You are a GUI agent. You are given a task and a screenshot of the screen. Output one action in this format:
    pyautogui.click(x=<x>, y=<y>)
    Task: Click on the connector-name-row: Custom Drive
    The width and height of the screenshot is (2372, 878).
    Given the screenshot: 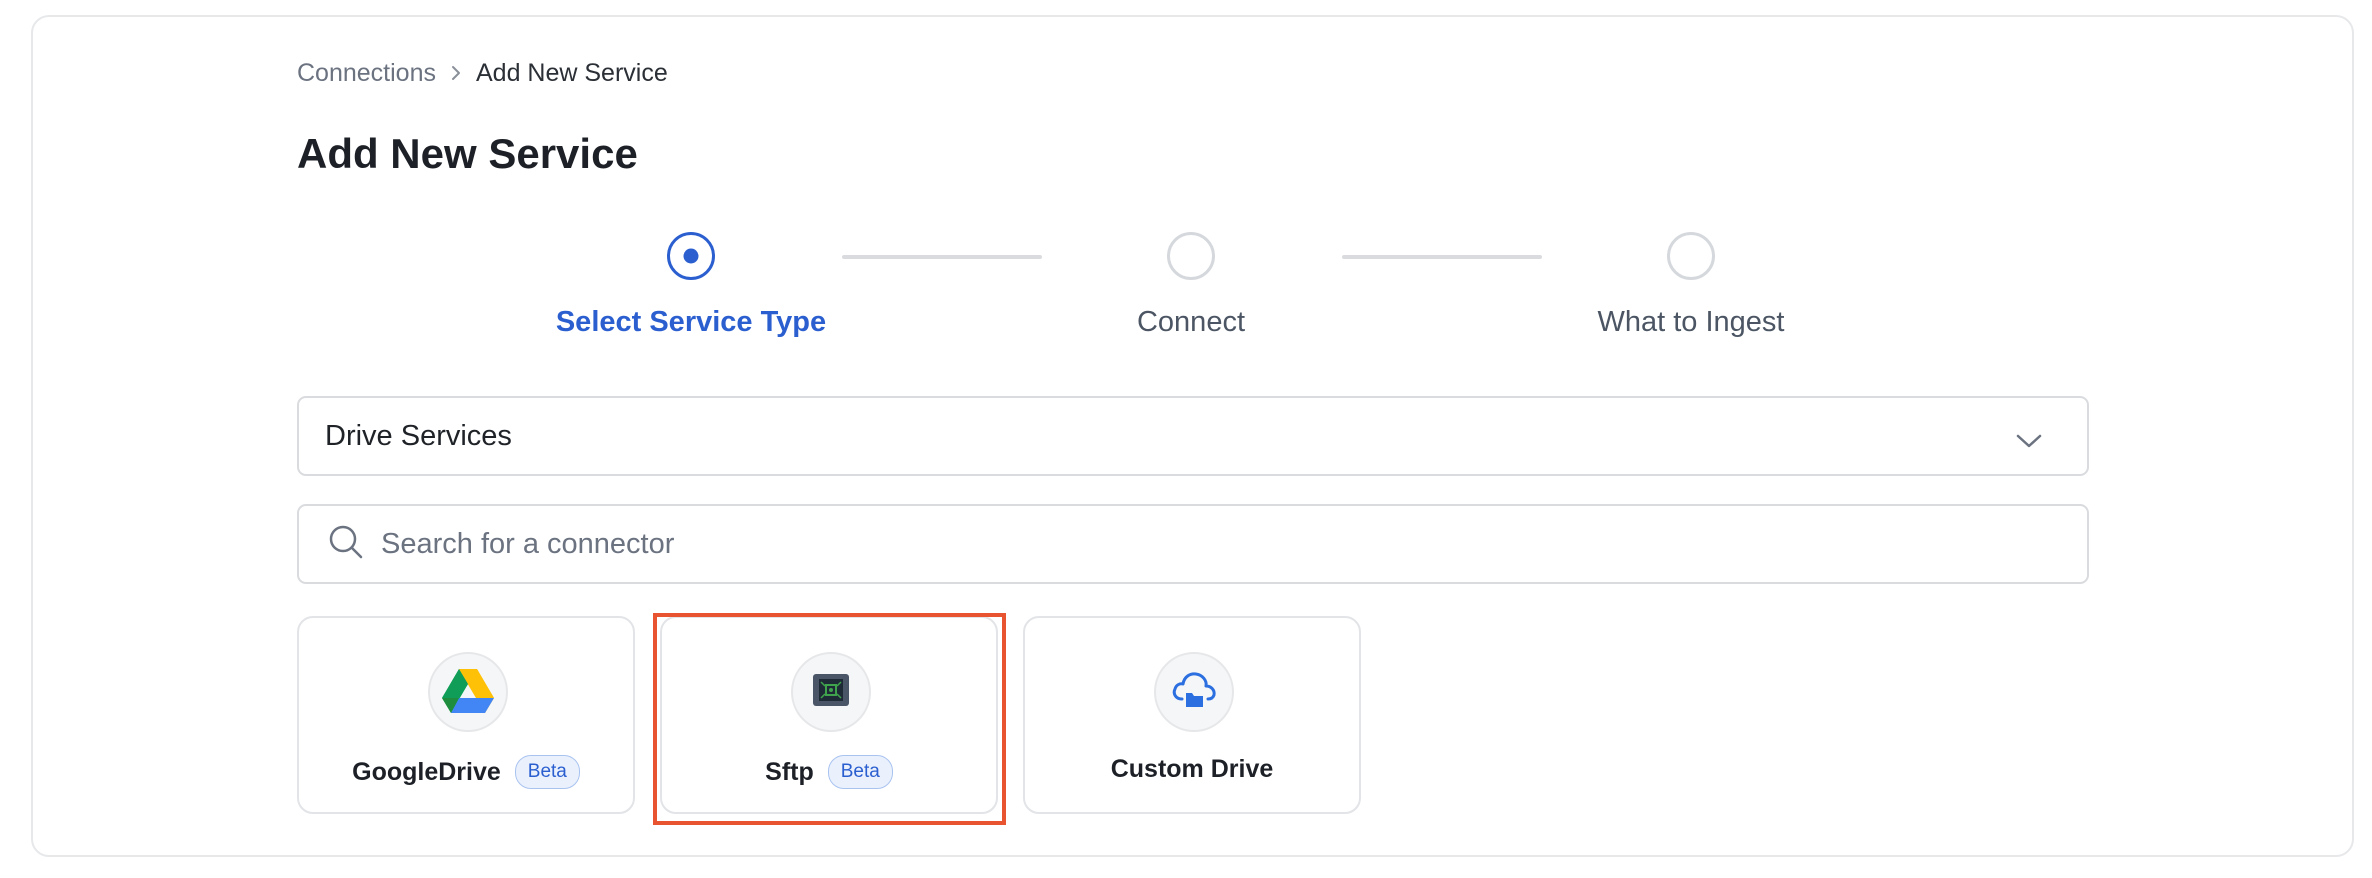 What is the action you would take?
    pyautogui.click(x=1192, y=769)
    